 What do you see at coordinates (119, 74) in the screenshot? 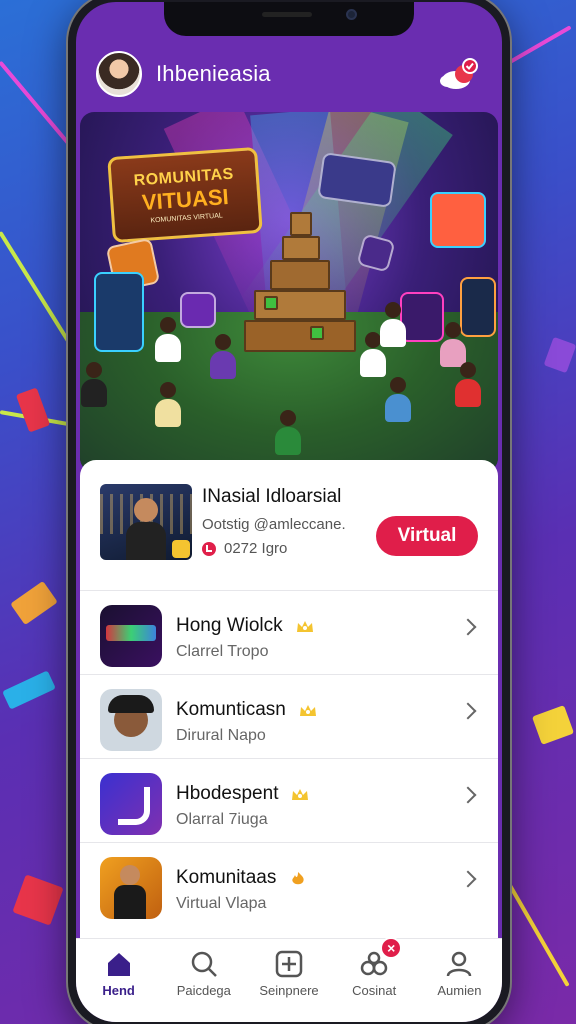
I see `avatar` at bounding box center [119, 74].